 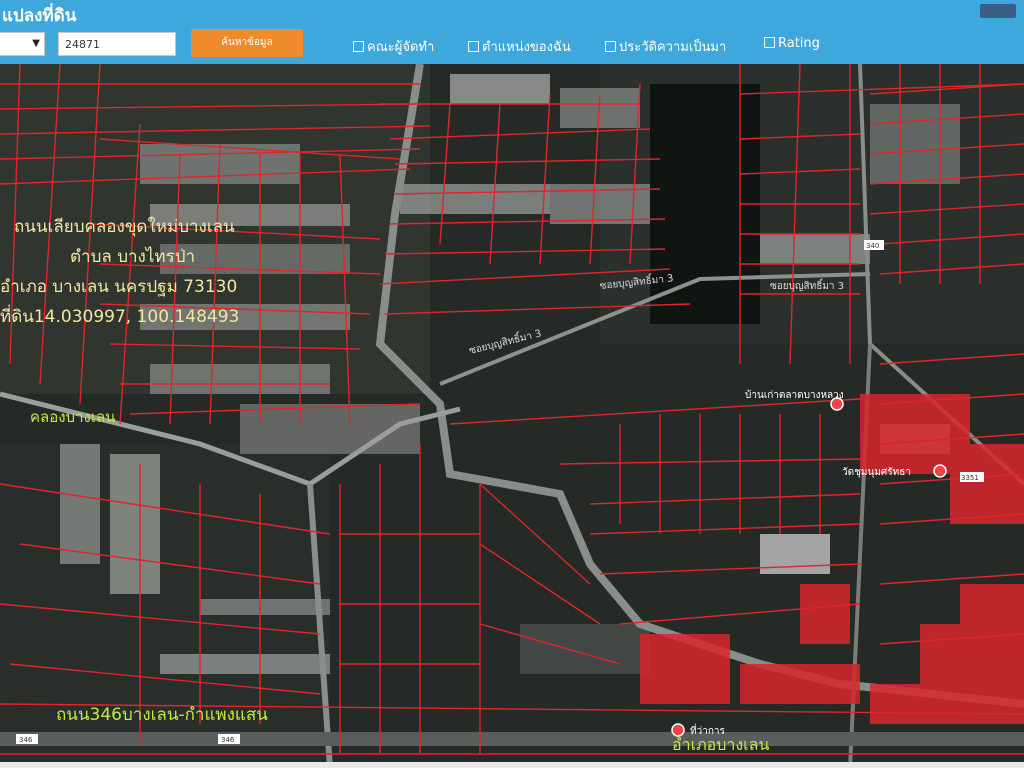 What do you see at coordinates (228, 740) in the screenshot?
I see `route-346-mid: 346` at bounding box center [228, 740].